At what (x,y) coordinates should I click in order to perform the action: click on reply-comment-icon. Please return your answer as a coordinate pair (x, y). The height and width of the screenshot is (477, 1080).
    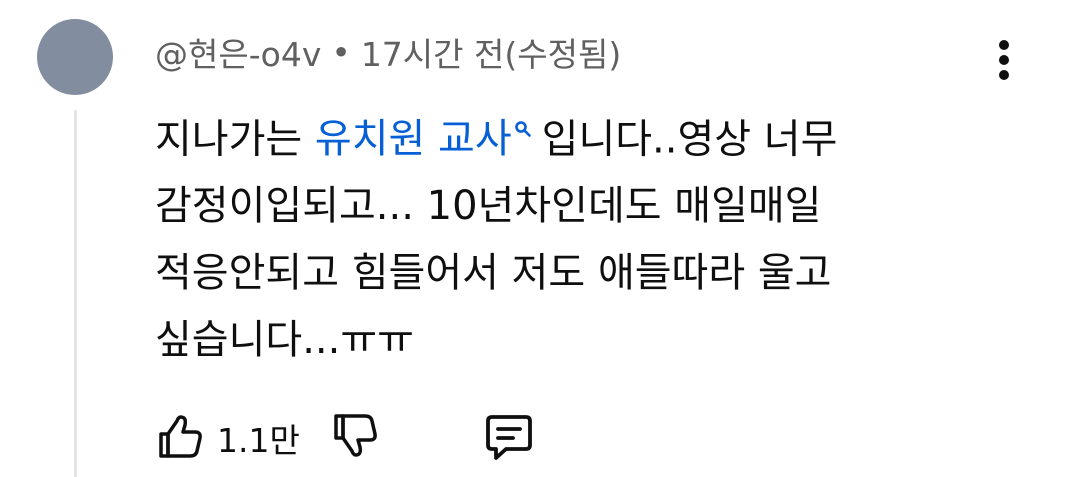
    Looking at the image, I should click on (509, 438).